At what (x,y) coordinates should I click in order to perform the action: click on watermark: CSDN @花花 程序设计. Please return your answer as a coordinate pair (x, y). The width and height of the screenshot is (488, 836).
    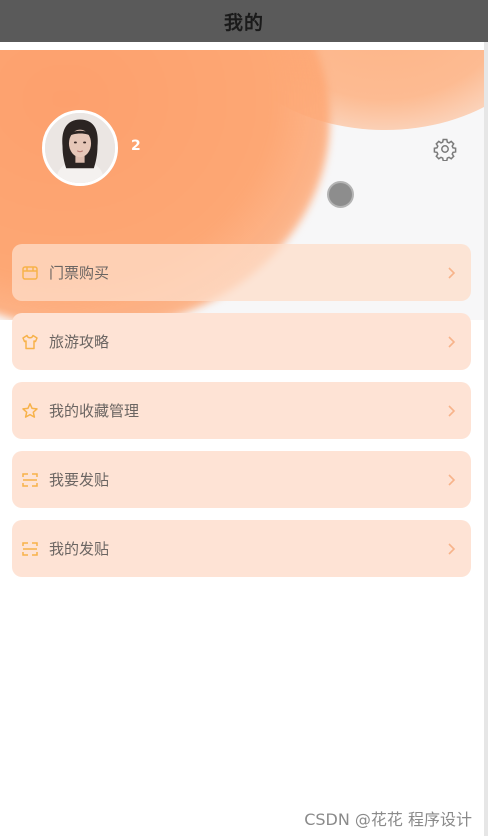
    Looking at the image, I should click on (388, 819).